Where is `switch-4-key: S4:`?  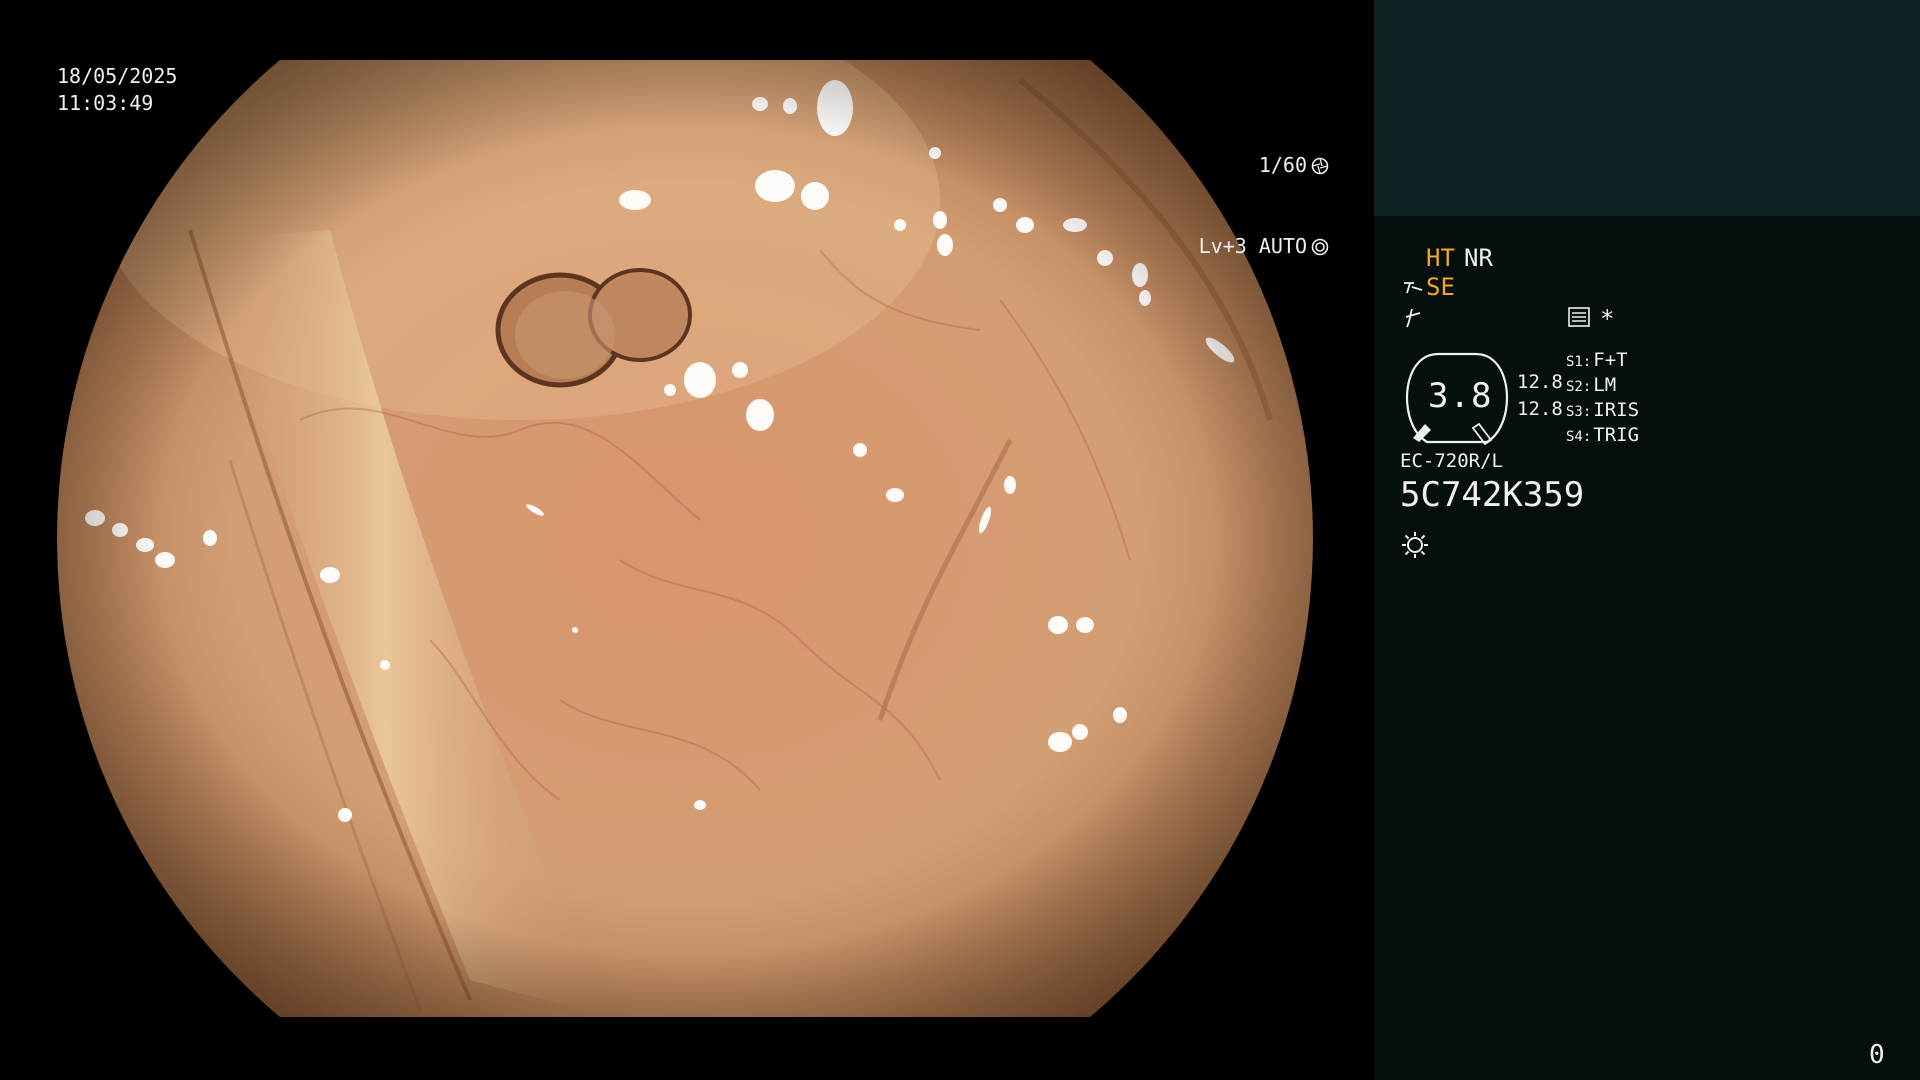
switch-4-key: S4: is located at coordinates (1579, 437).